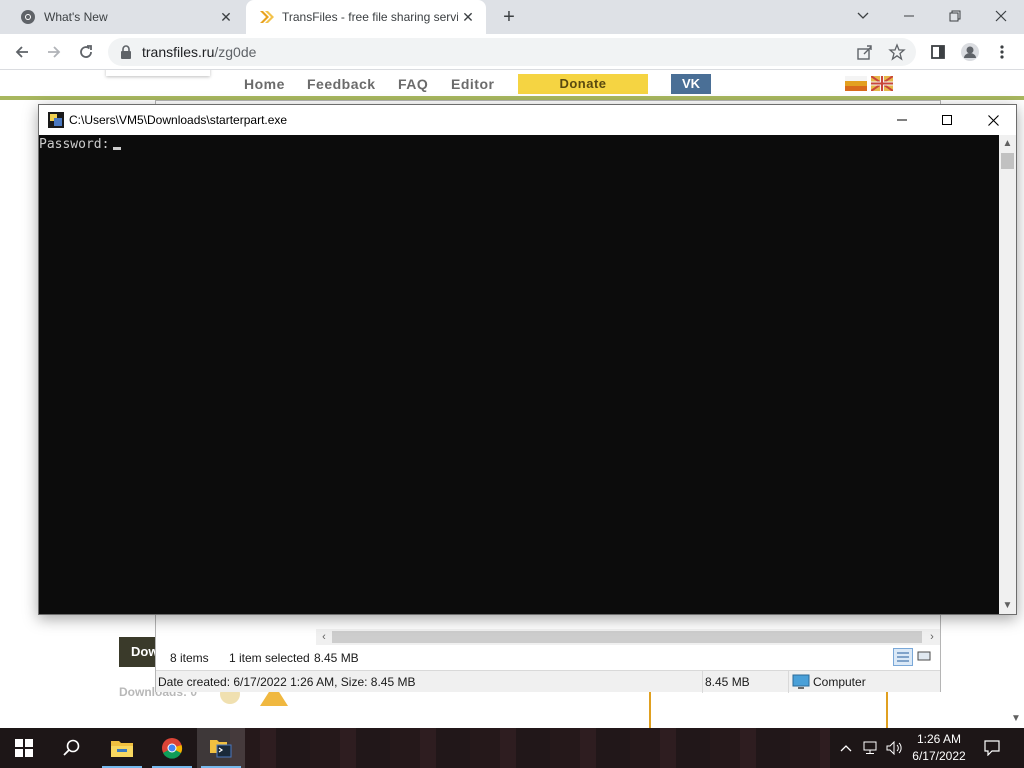 Image resolution: width=1024 pixels, height=768 pixels. I want to click on windows-taskbar: 1:26 AM 6/17/2022, so click(512, 748).